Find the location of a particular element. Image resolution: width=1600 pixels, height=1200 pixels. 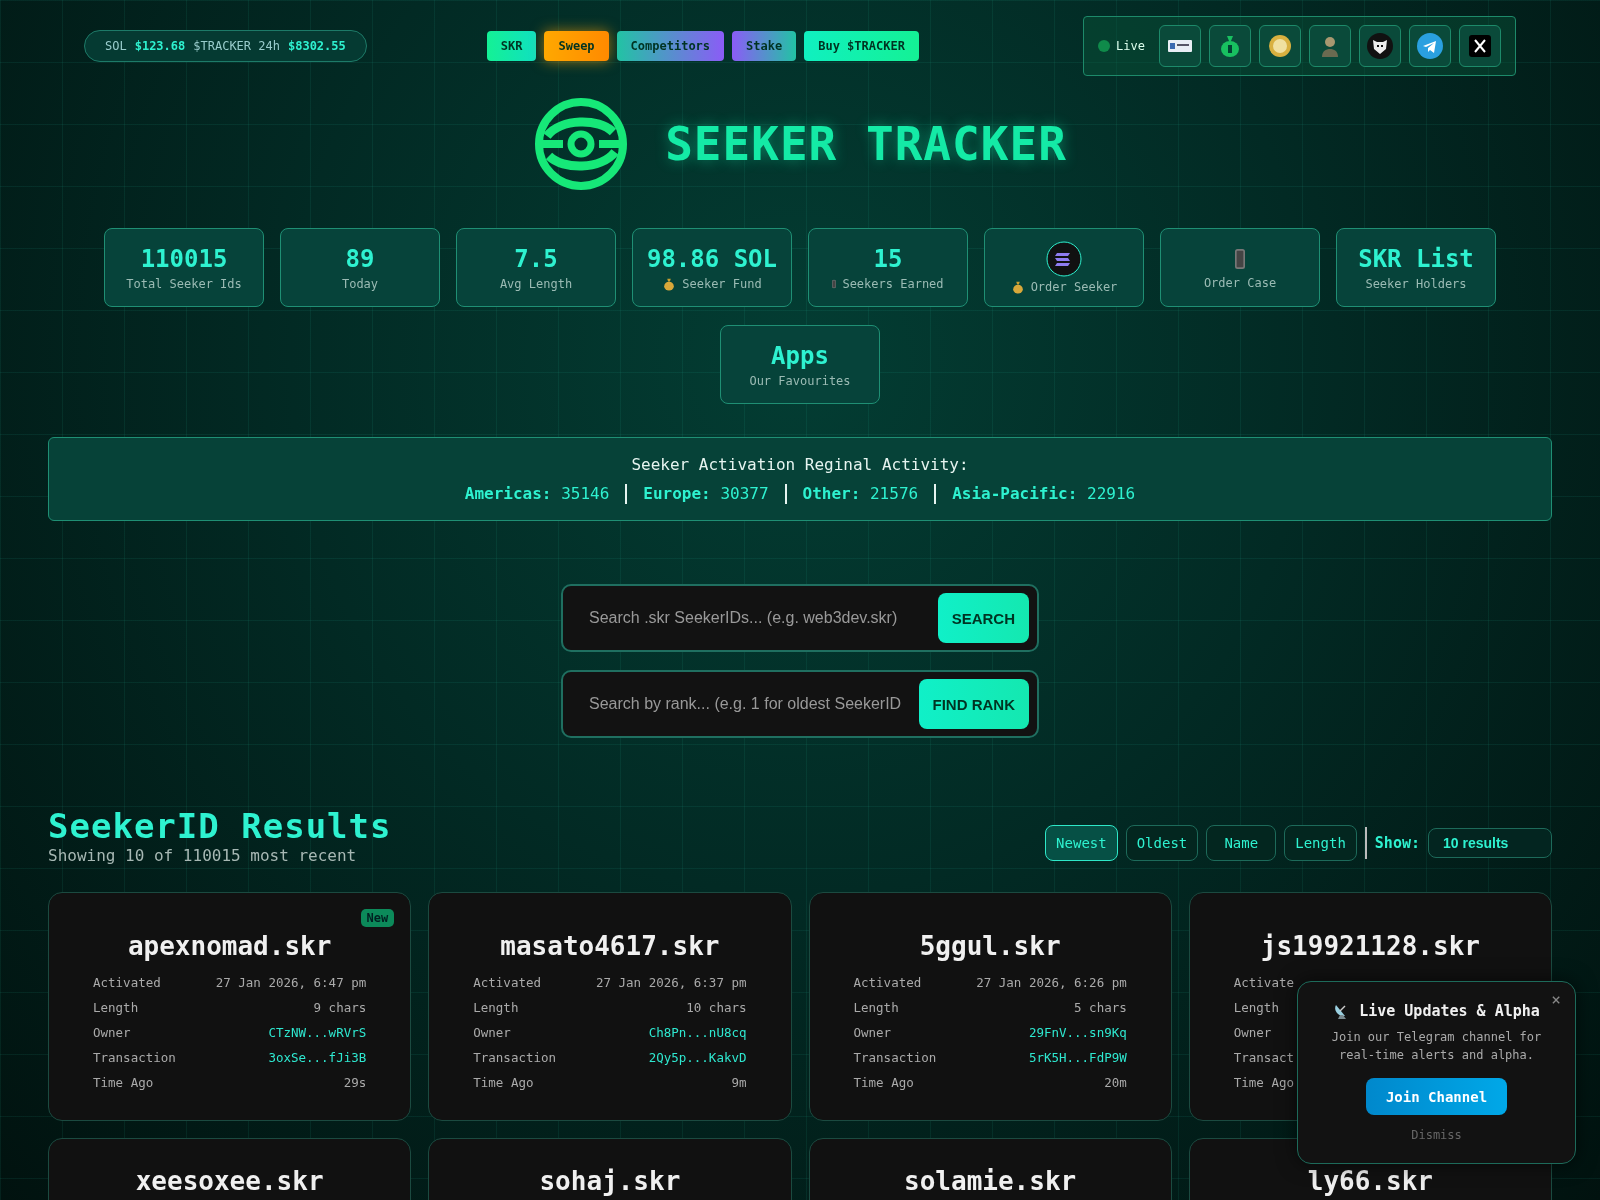

live-label: Live is located at coordinates (1130, 46).